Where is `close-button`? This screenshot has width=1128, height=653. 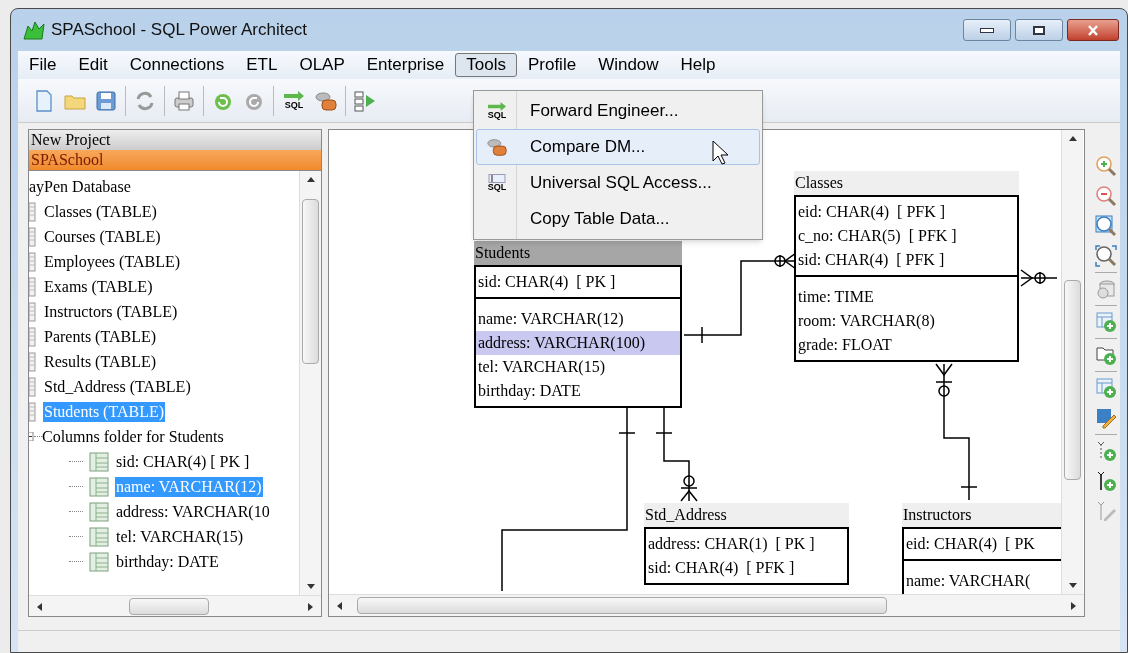
close-button is located at coordinates (1093, 30).